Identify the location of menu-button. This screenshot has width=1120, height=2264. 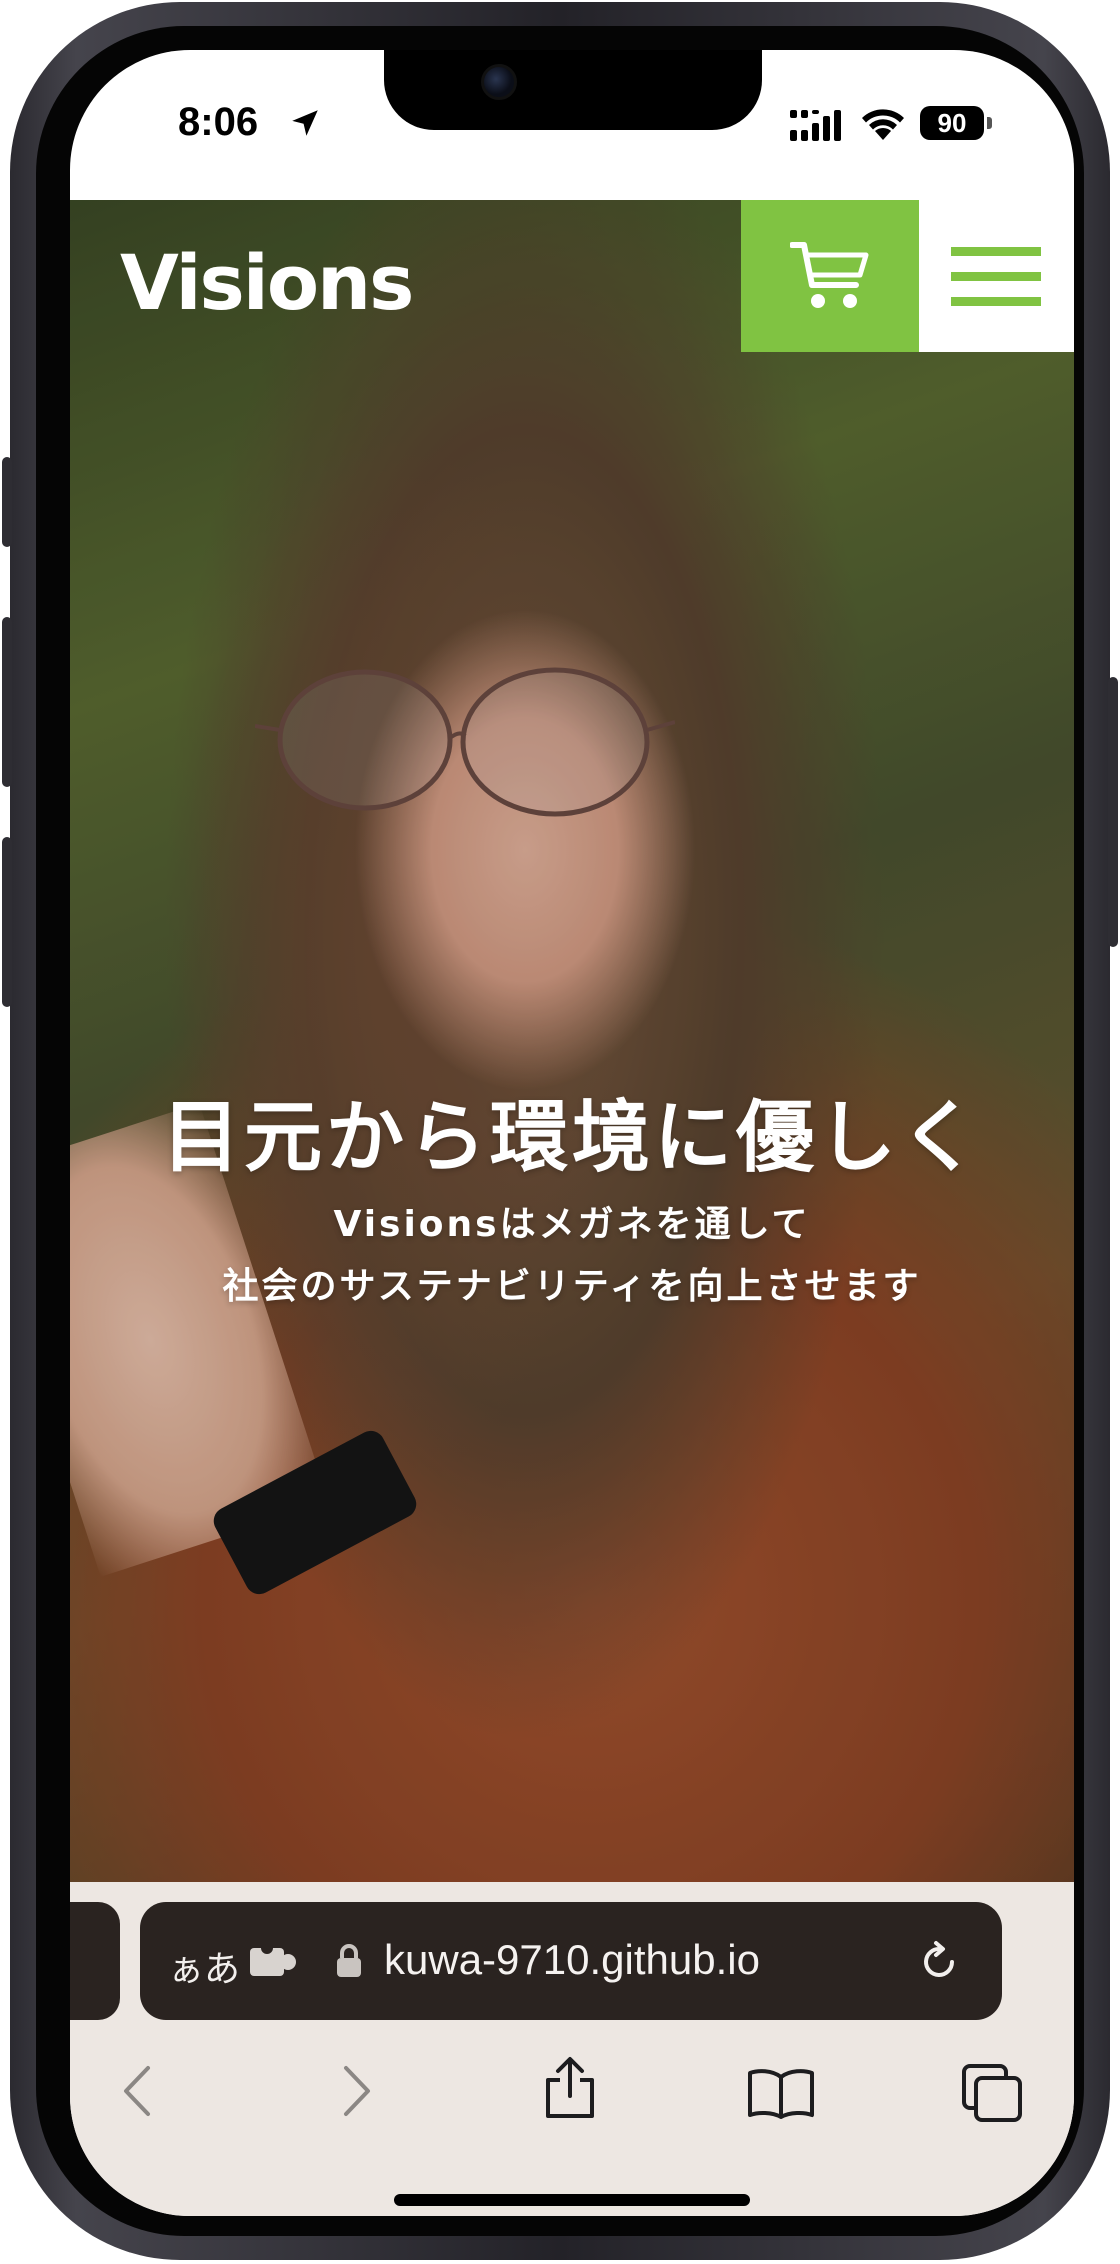
(996, 276).